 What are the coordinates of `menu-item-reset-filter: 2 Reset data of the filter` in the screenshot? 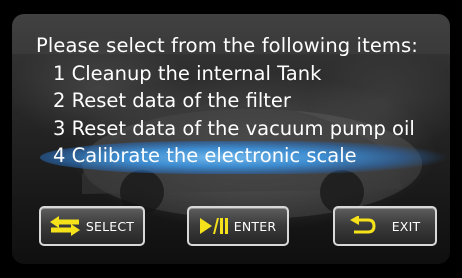 It's located at (172, 100).